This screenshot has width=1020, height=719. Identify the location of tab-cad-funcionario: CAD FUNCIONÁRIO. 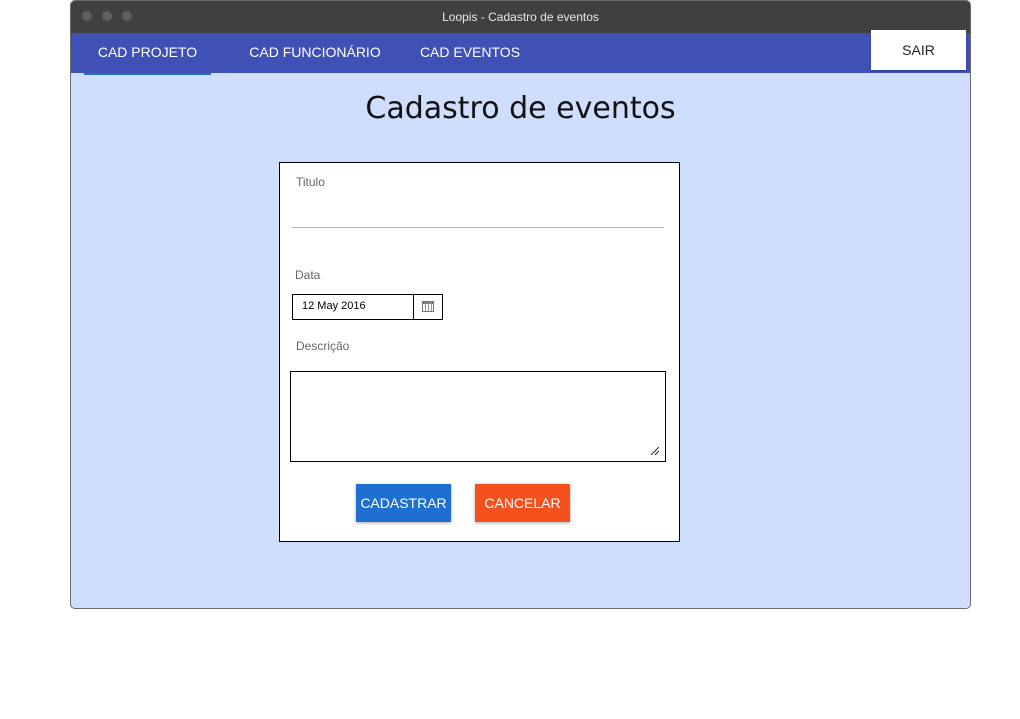
(315, 53).